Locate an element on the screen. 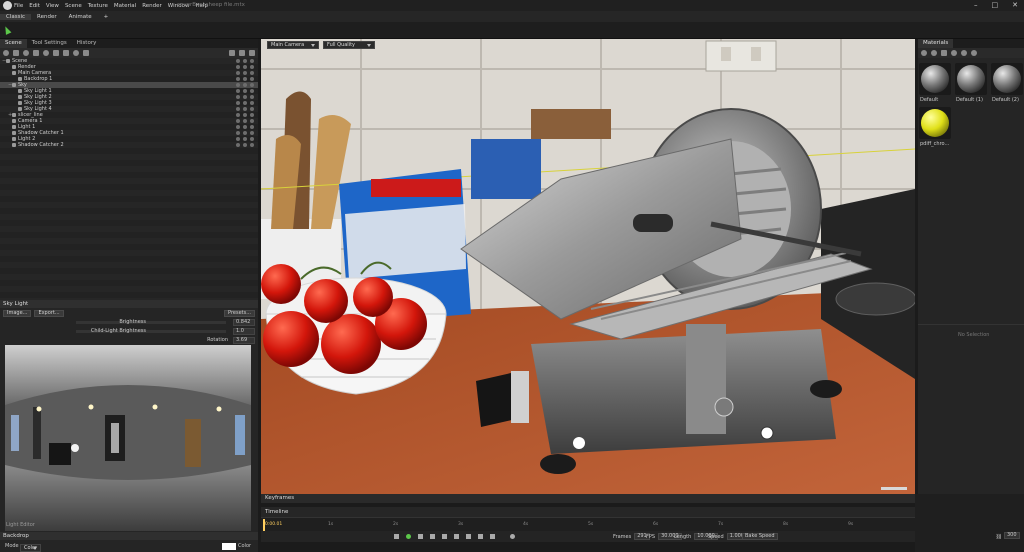  material-thumb-yellow is located at coordinates (935, 123).